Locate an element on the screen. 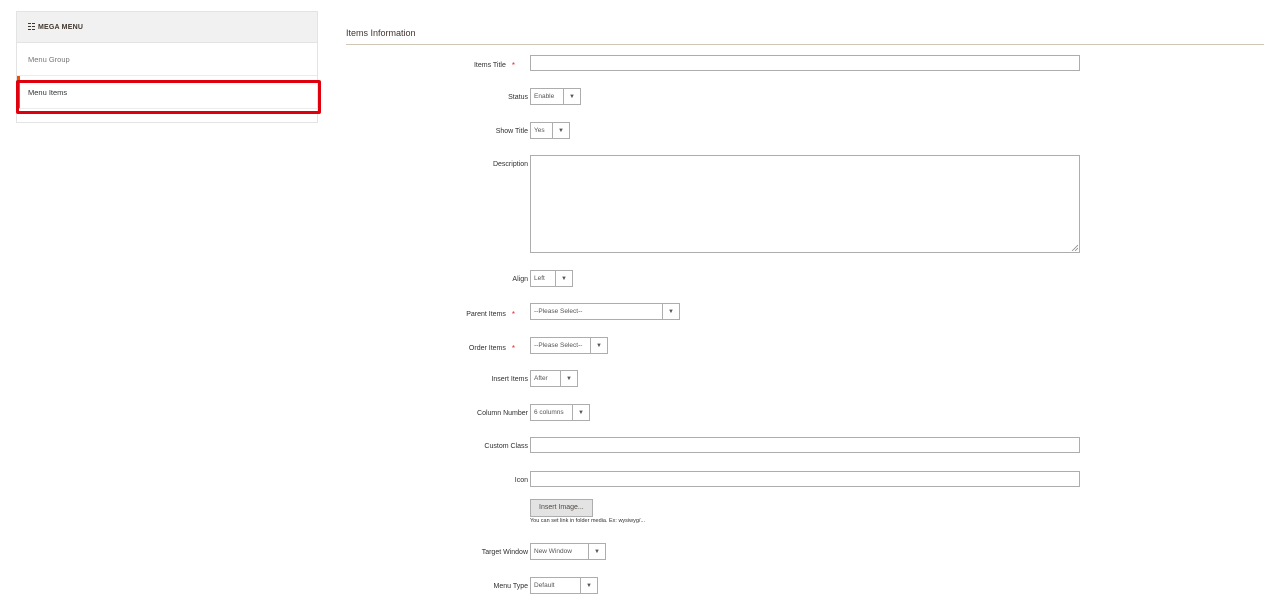 The image size is (1285, 616). status-label: Status is located at coordinates (518, 97).